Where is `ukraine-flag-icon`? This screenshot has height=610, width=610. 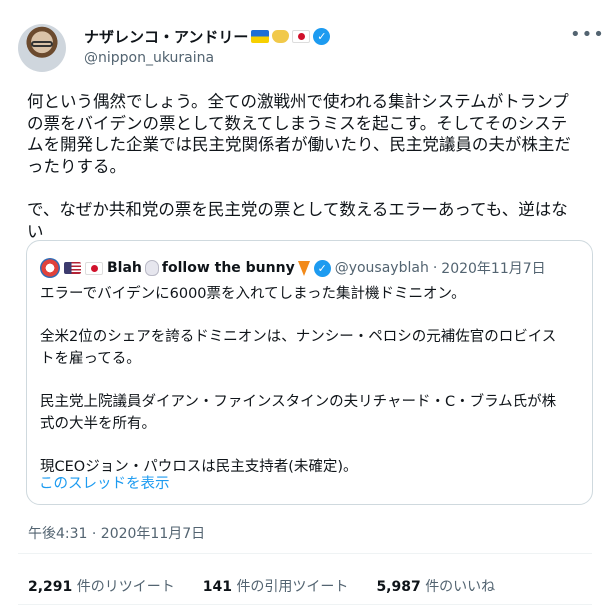 ukraine-flag-icon is located at coordinates (260, 36).